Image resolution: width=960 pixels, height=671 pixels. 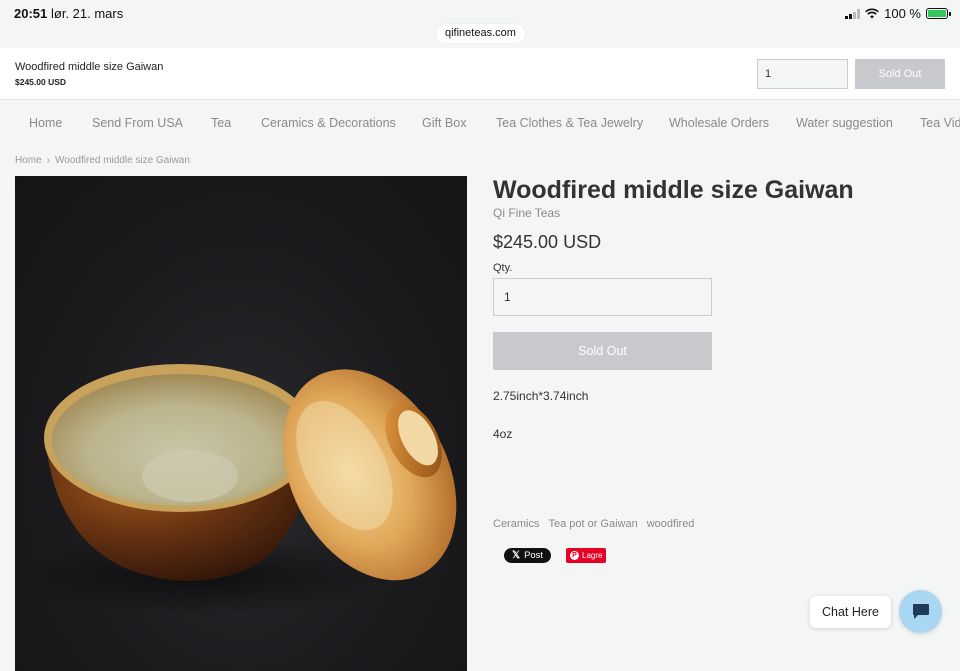 I want to click on chat-label: Chat Here, so click(x=850, y=612).